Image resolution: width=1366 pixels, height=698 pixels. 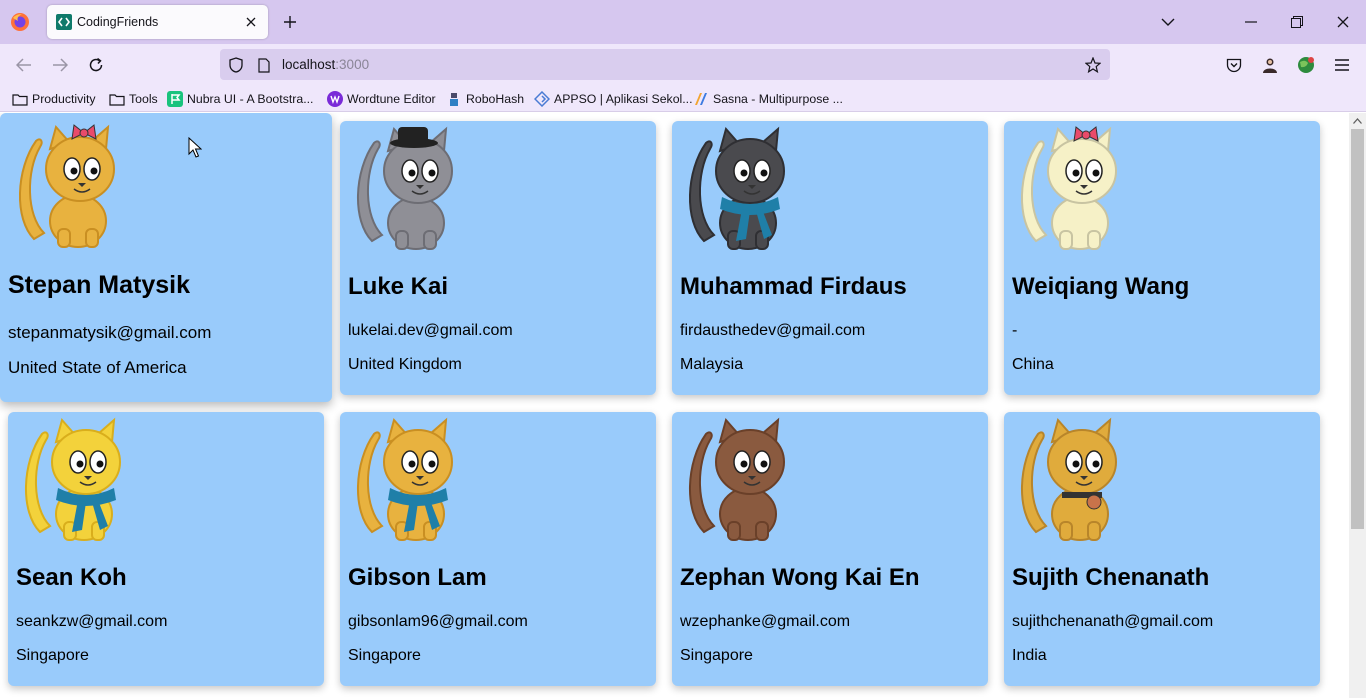 I want to click on wordtune-icon, so click(x=335, y=99).